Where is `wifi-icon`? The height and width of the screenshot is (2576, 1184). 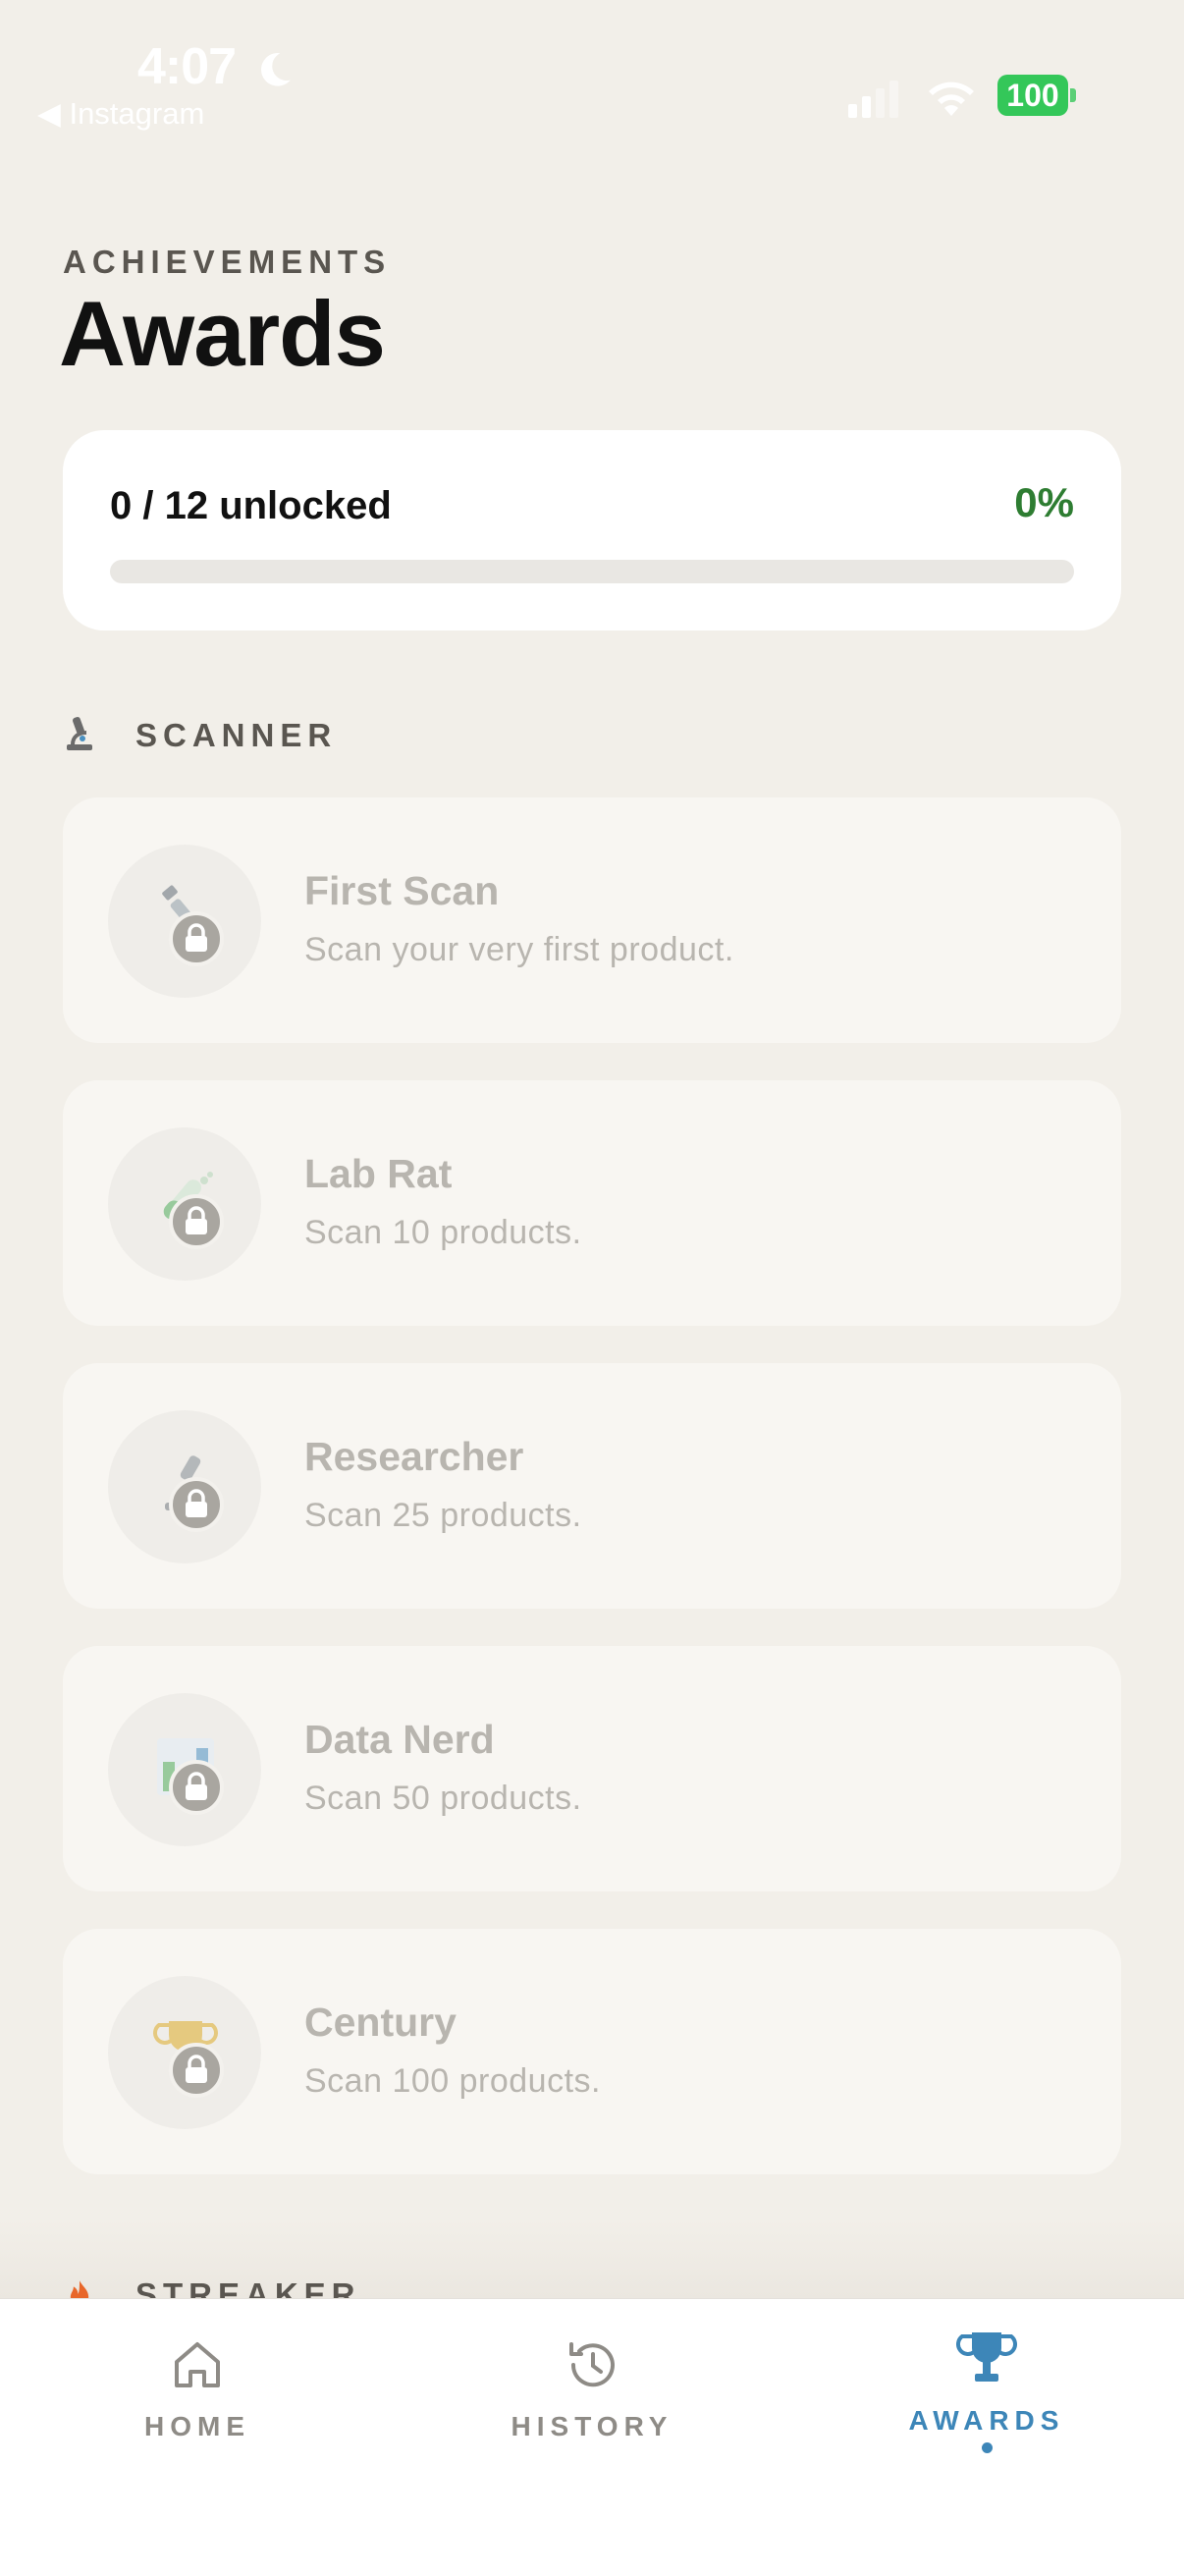
wifi-icon is located at coordinates (952, 99).